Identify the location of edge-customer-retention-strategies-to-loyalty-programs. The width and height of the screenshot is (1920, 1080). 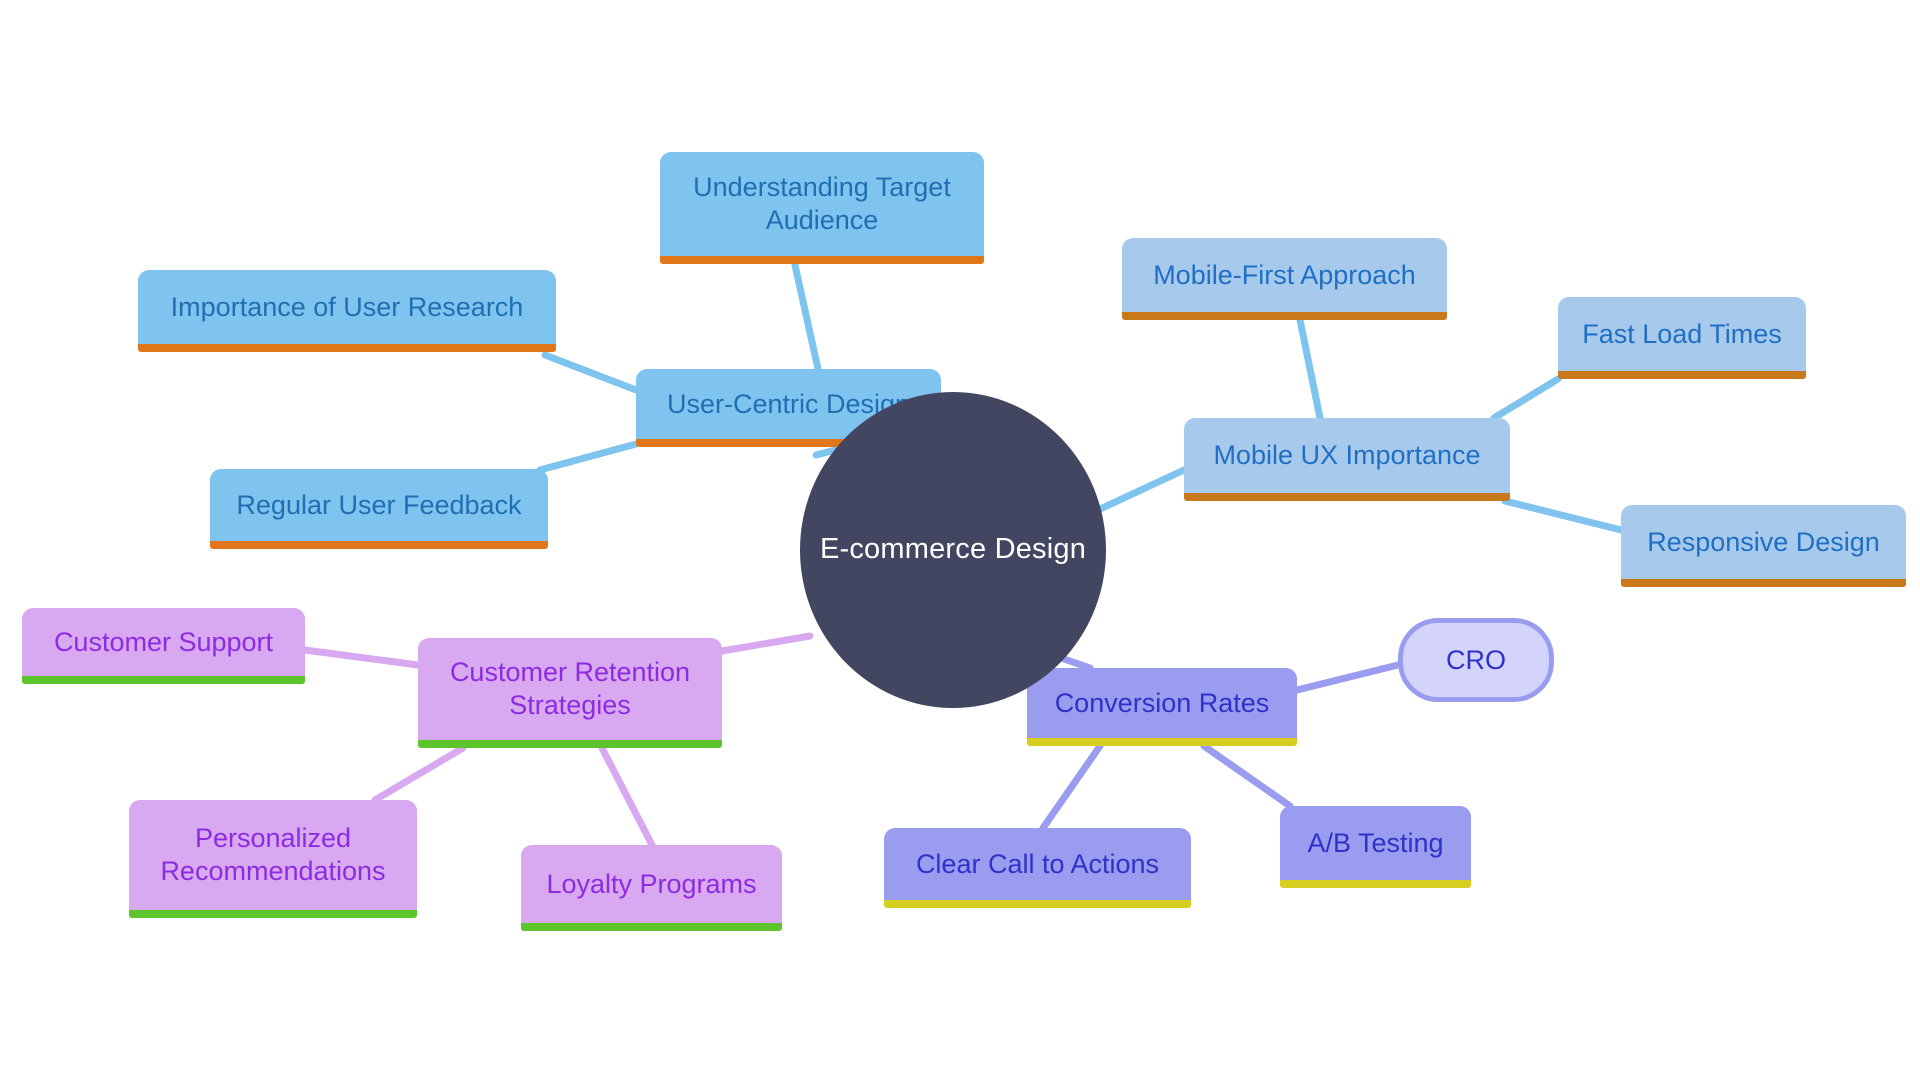
(627, 796).